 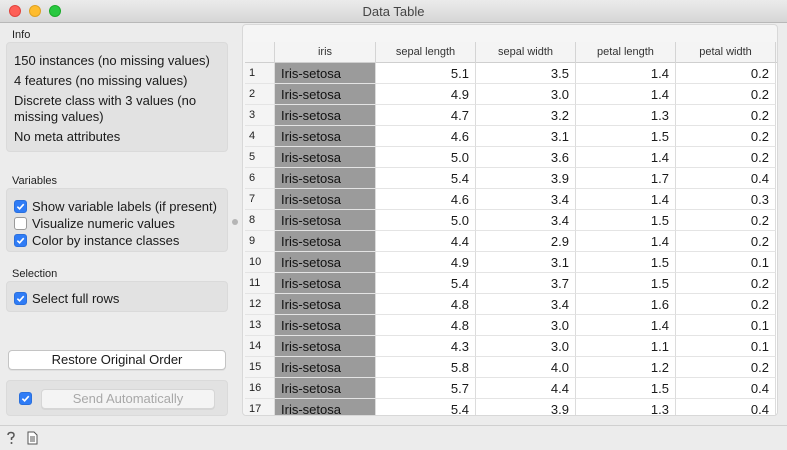 I want to click on row-index: 15, so click(x=260, y=367).